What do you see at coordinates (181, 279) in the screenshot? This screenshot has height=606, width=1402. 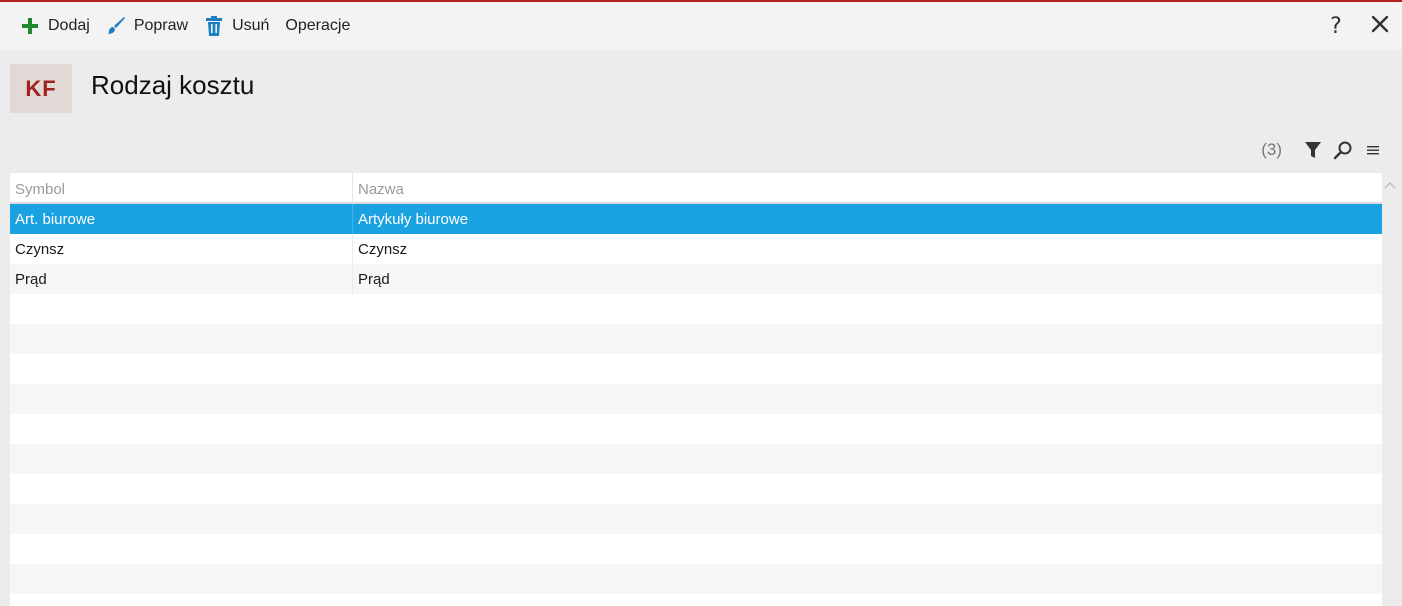 I see `cell-symbol: Prąd` at bounding box center [181, 279].